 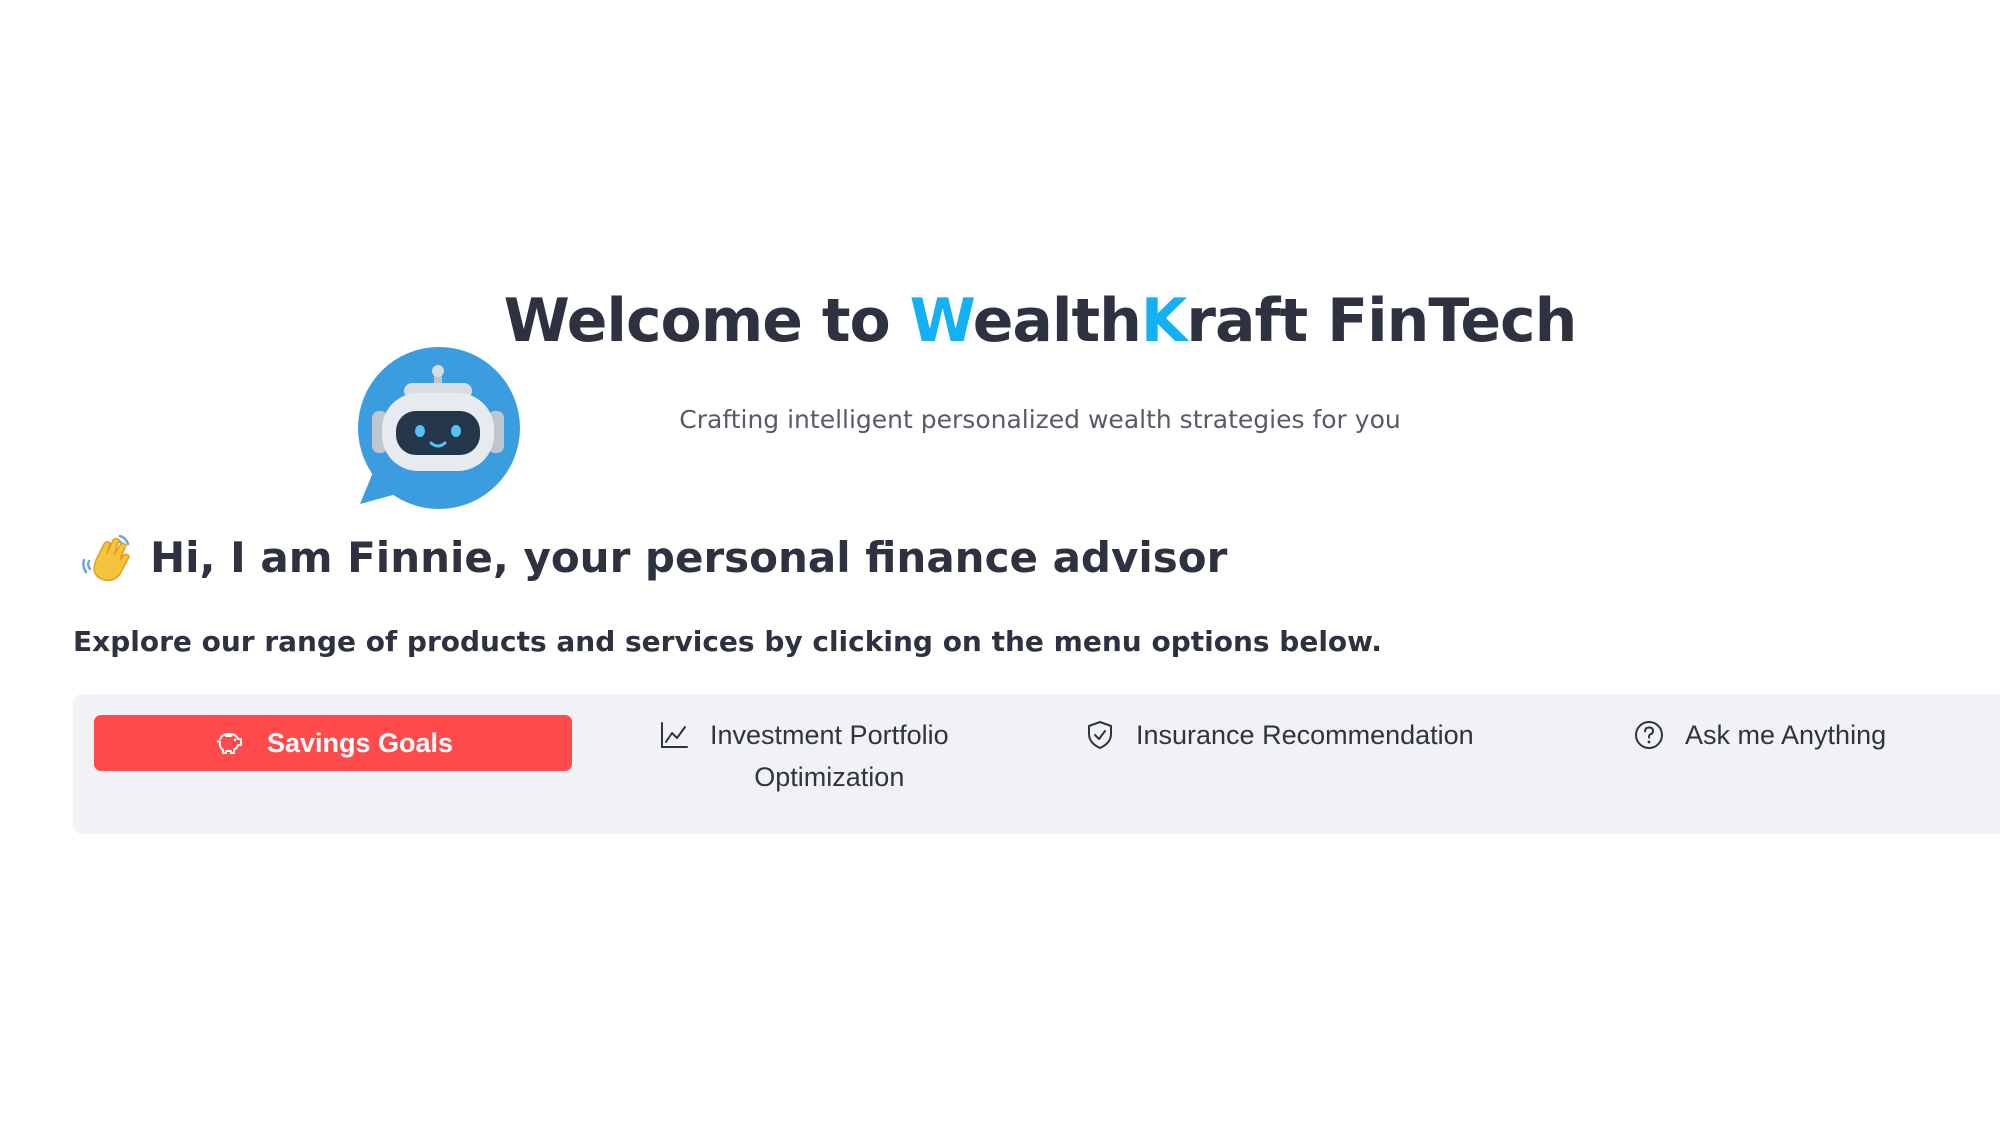 What do you see at coordinates (360, 742) in the screenshot?
I see `menu-item-label: Savings Goals` at bounding box center [360, 742].